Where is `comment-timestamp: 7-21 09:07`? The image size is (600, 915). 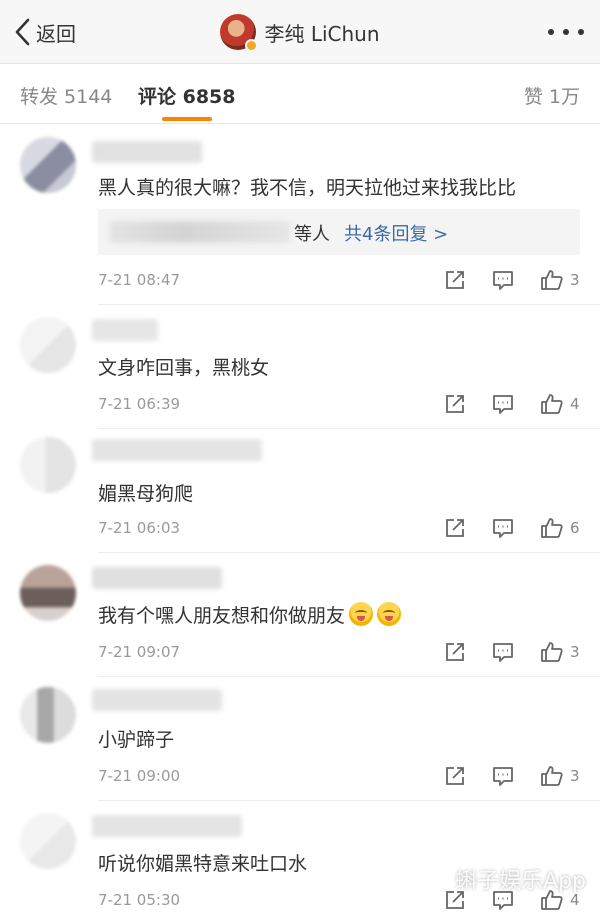
comment-timestamp: 7-21 09:07 is located at coordinates (139, 652).